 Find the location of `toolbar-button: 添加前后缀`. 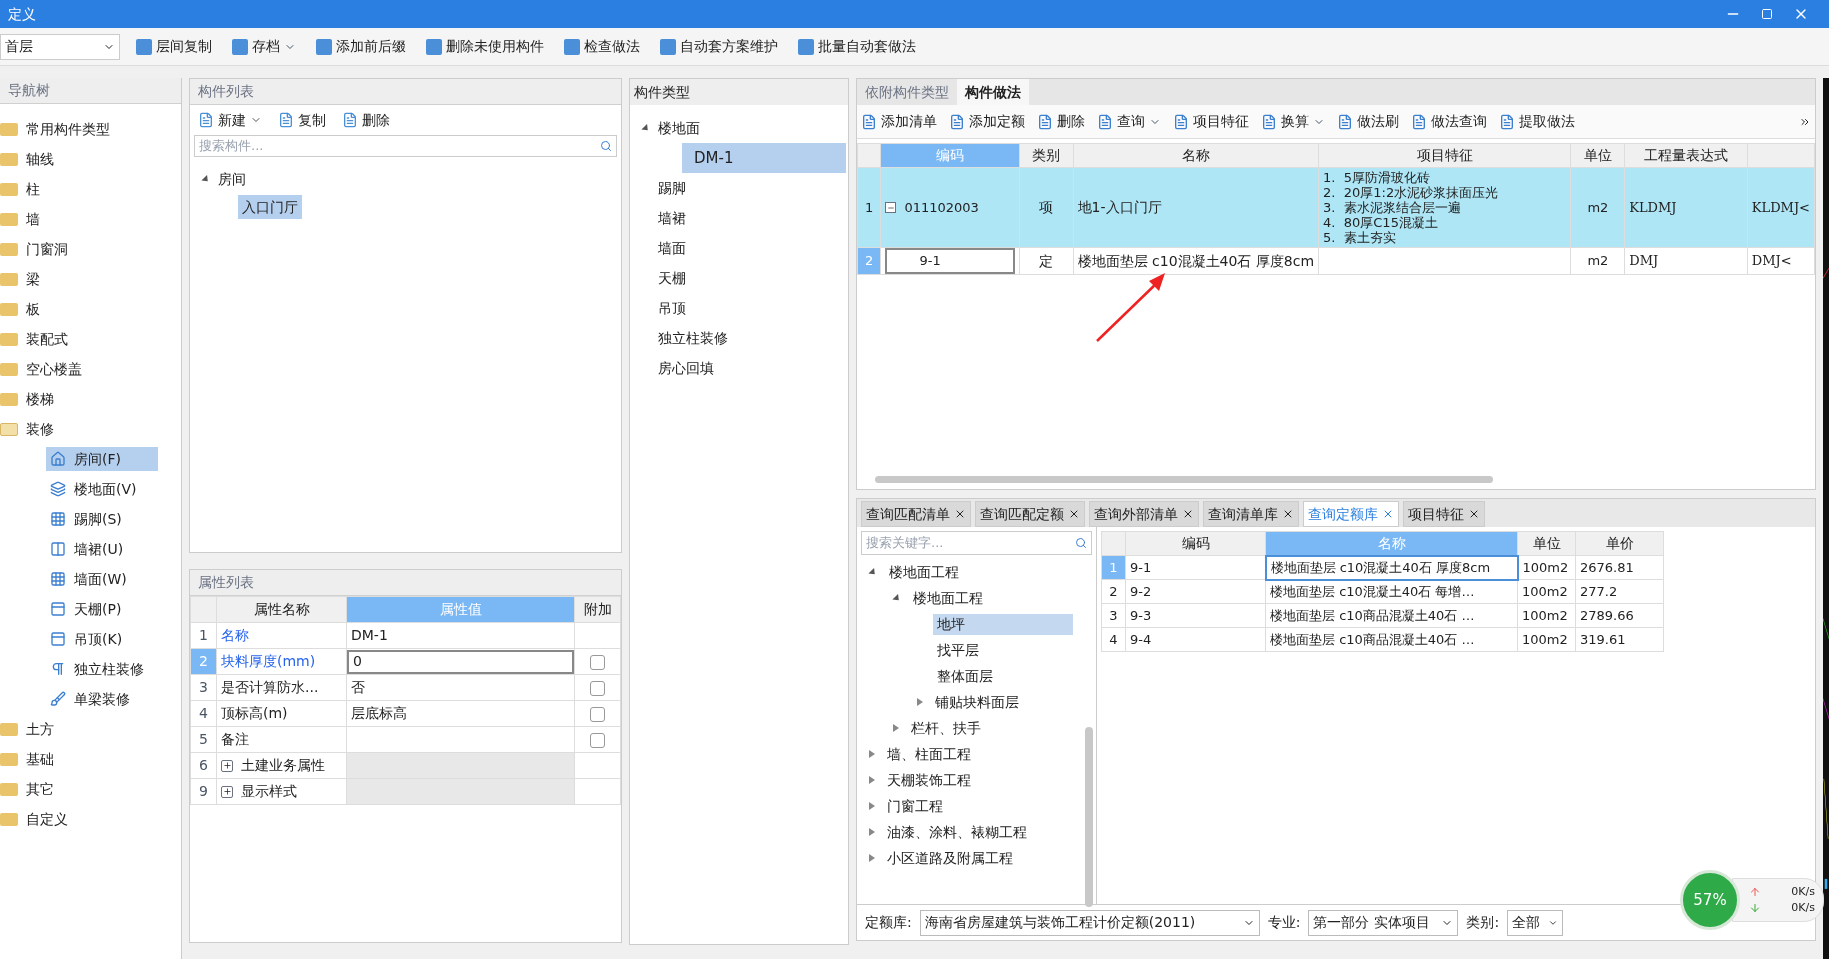

toolbar-button: 添加前后缀 is located at coordinates (361, 46).